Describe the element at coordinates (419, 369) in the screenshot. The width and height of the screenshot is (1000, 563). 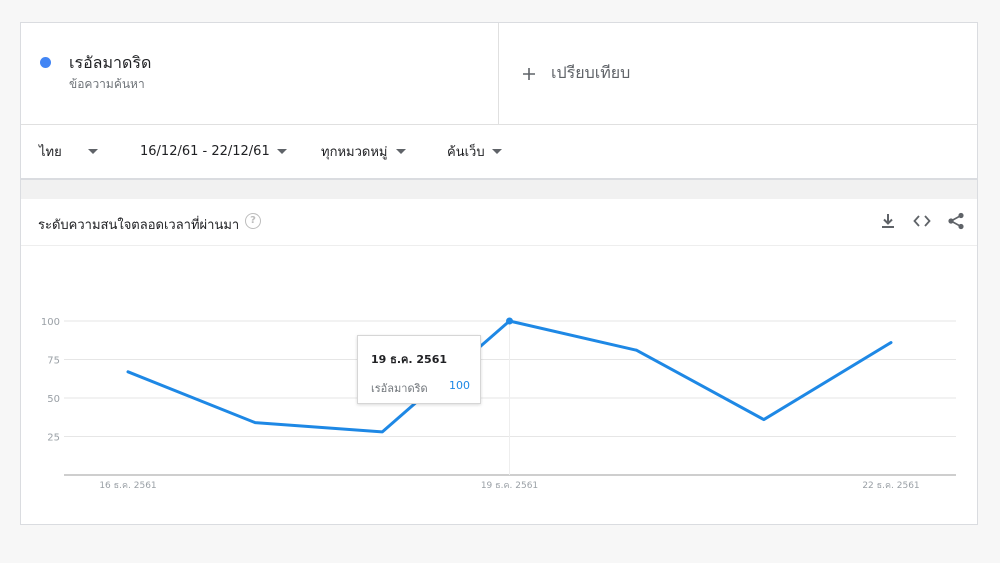
I see `chart-tooltip: 19 ธ.ค. 2561 เรอัลมาดริด 100` at that location.